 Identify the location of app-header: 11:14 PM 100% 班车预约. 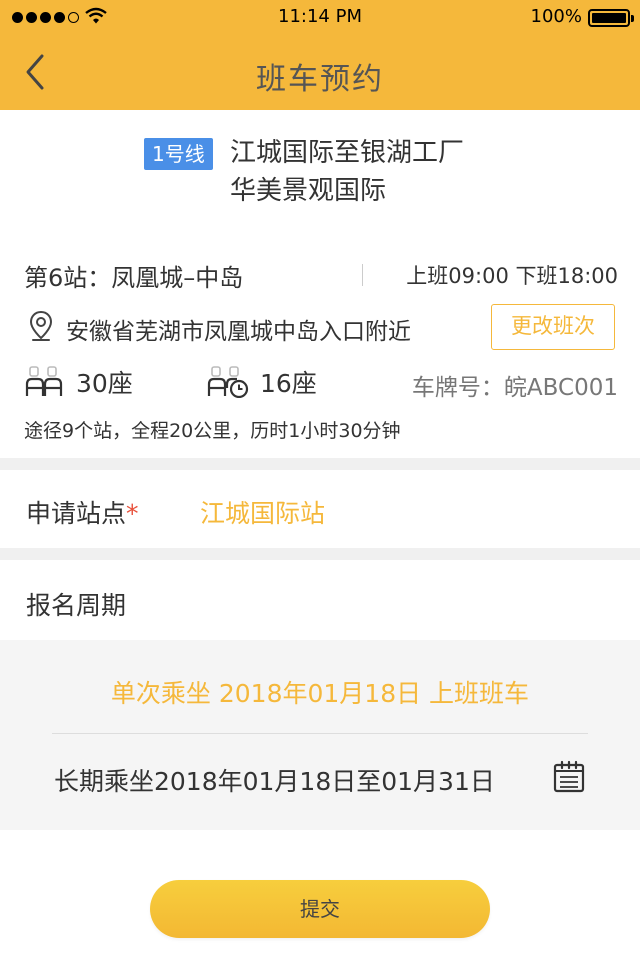
(320, 55).